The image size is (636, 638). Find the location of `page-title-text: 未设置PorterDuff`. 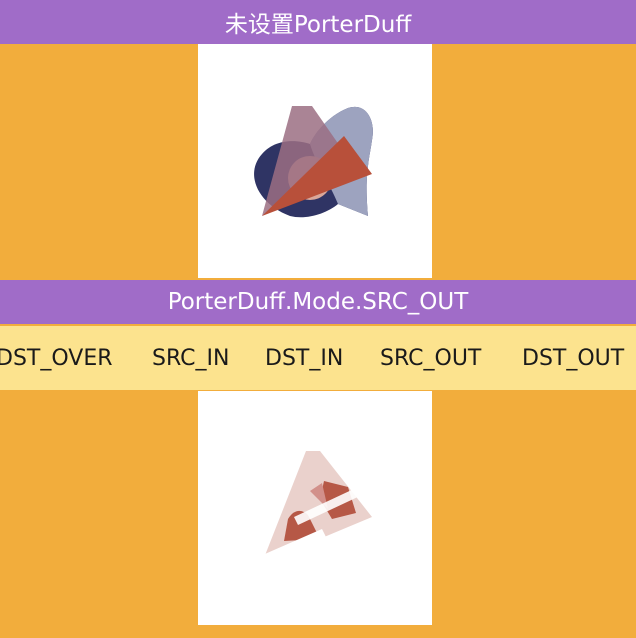

page-title-text: 未设置PorterDuff is located at coordinates (318, 25).